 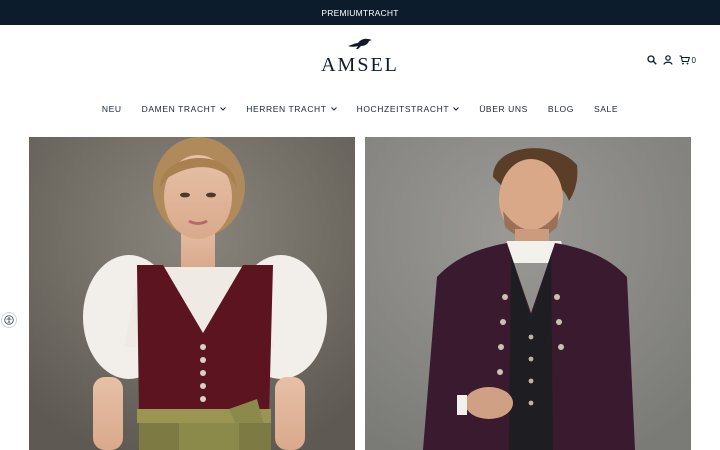 I want to click on nav-item-damen-tracht: DAMEN TRACHT, so click(x=184, y=109).